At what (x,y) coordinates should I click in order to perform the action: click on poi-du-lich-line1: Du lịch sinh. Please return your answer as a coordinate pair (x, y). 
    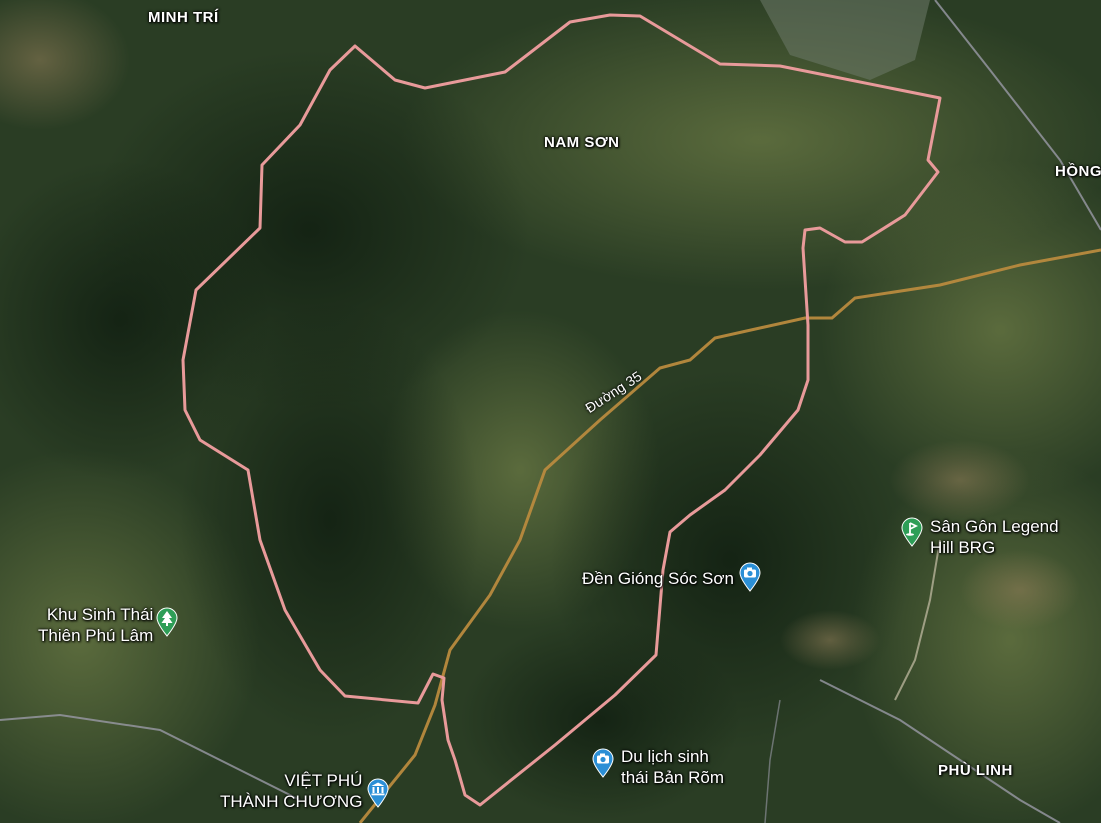
    Looking at the image, I should click on (665, 756).